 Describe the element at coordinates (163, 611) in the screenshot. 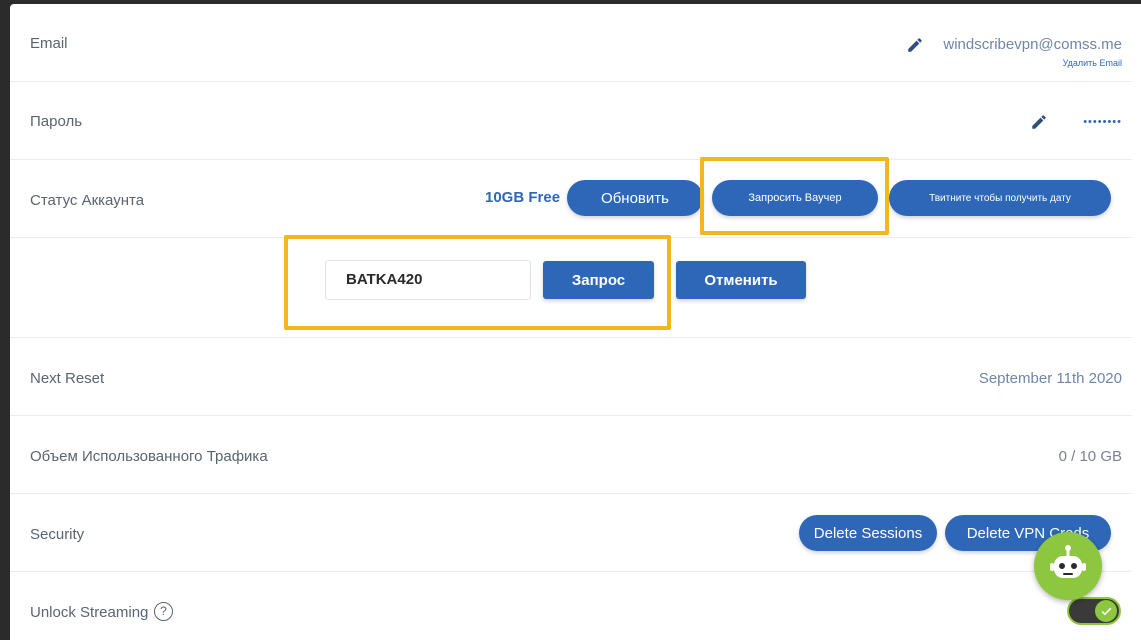

I see `help-icon: ?` at that location.